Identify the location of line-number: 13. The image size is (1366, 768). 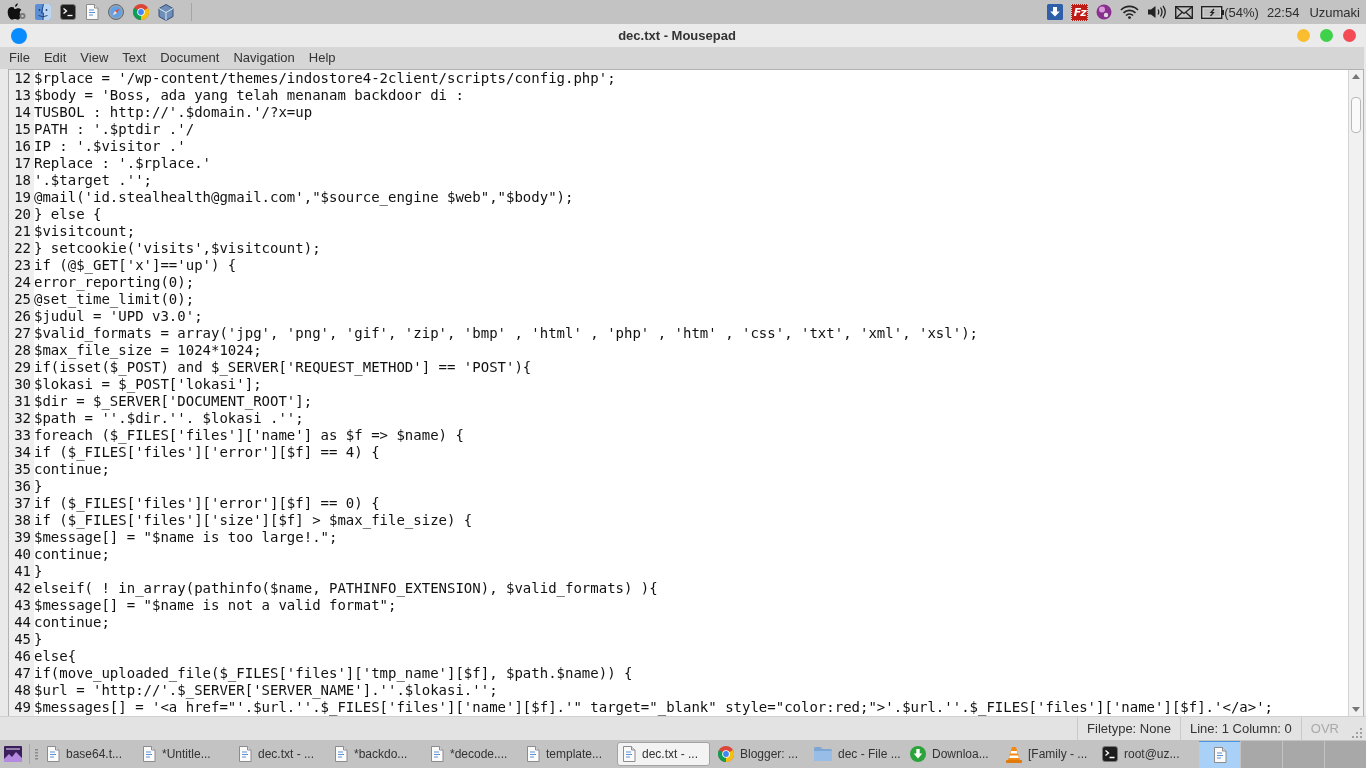
(21, 95).